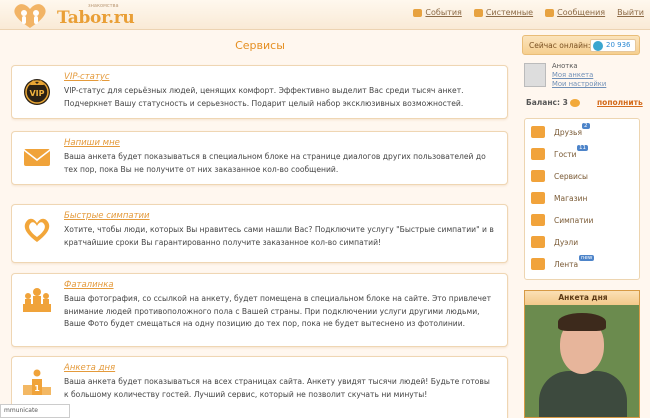 Image resolution: width=650 pixels, height=418 pixels. Describe the element at coordinates (582, 148) in the screenshot. I see `guests-badge: 11` at that location.